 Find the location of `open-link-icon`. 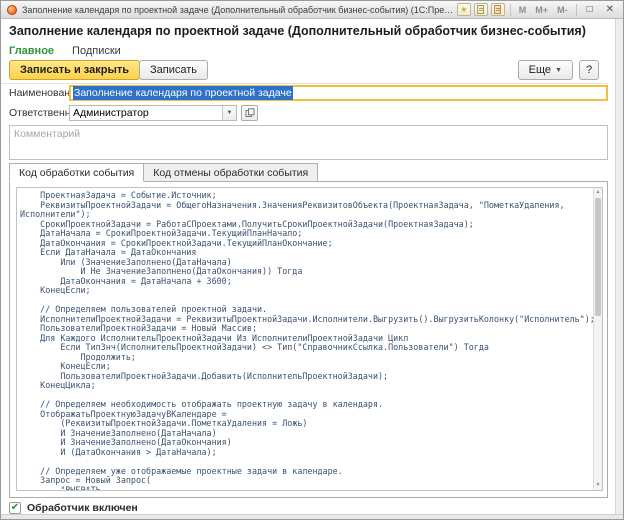

open-link-icon is located at coordinates (249, 112).